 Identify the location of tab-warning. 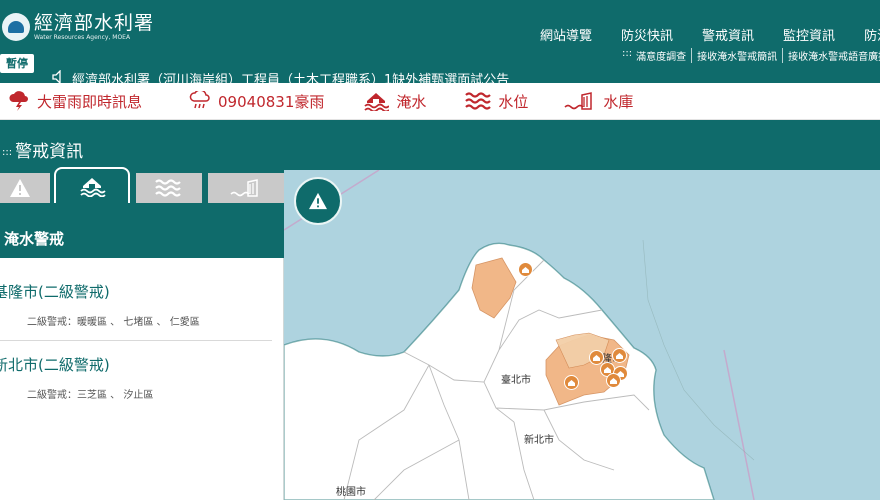
(25, 188).